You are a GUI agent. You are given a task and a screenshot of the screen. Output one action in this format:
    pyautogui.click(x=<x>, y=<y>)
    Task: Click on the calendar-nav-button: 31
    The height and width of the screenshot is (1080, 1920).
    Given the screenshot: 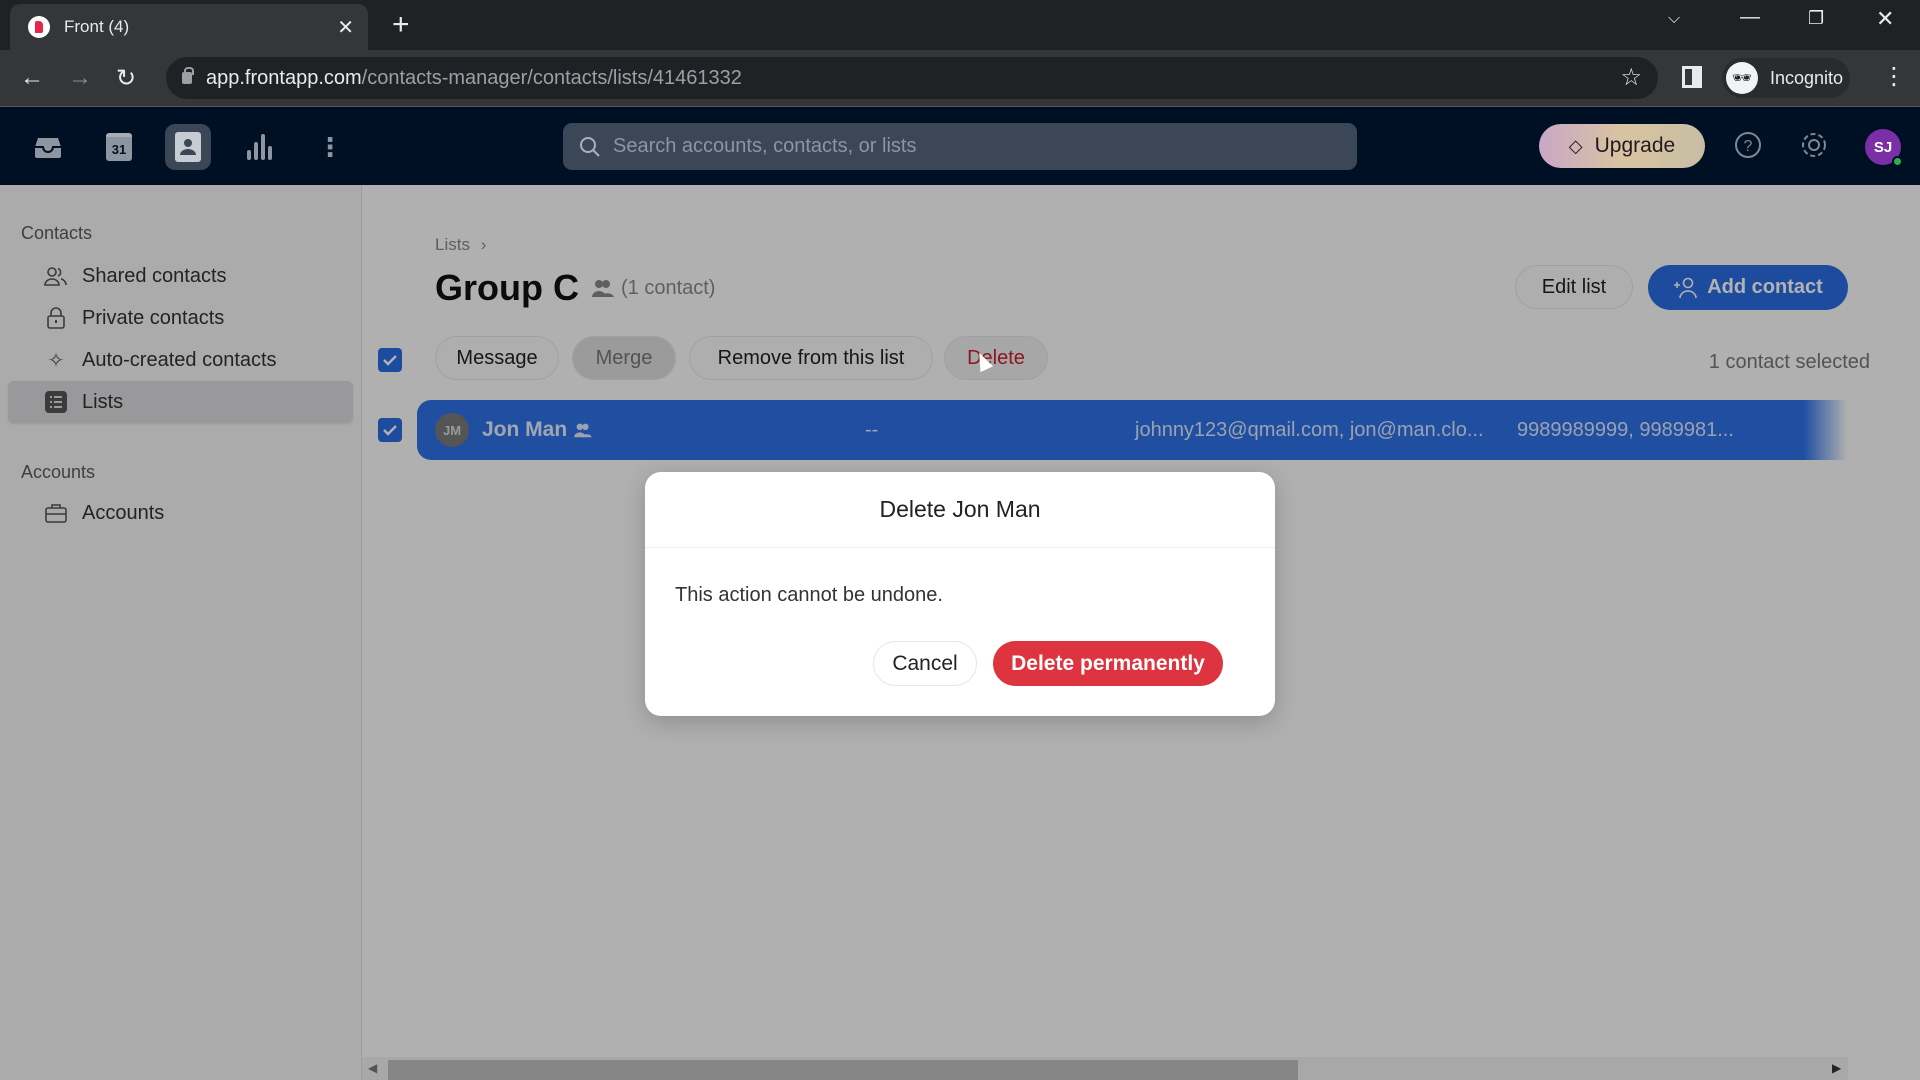 What is the action you would take?
    pyautogui.click(x=119, y=147)
    